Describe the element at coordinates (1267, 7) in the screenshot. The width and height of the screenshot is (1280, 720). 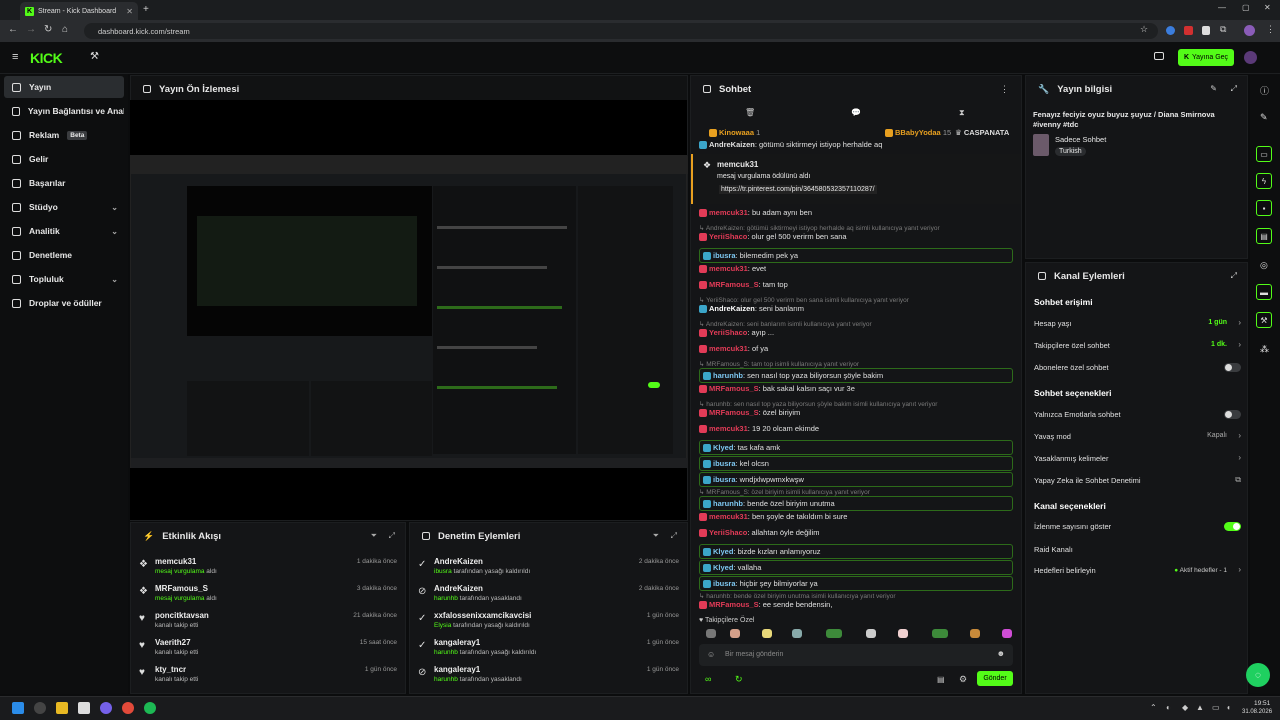
I see `close-window-icon: ✕` at that location.